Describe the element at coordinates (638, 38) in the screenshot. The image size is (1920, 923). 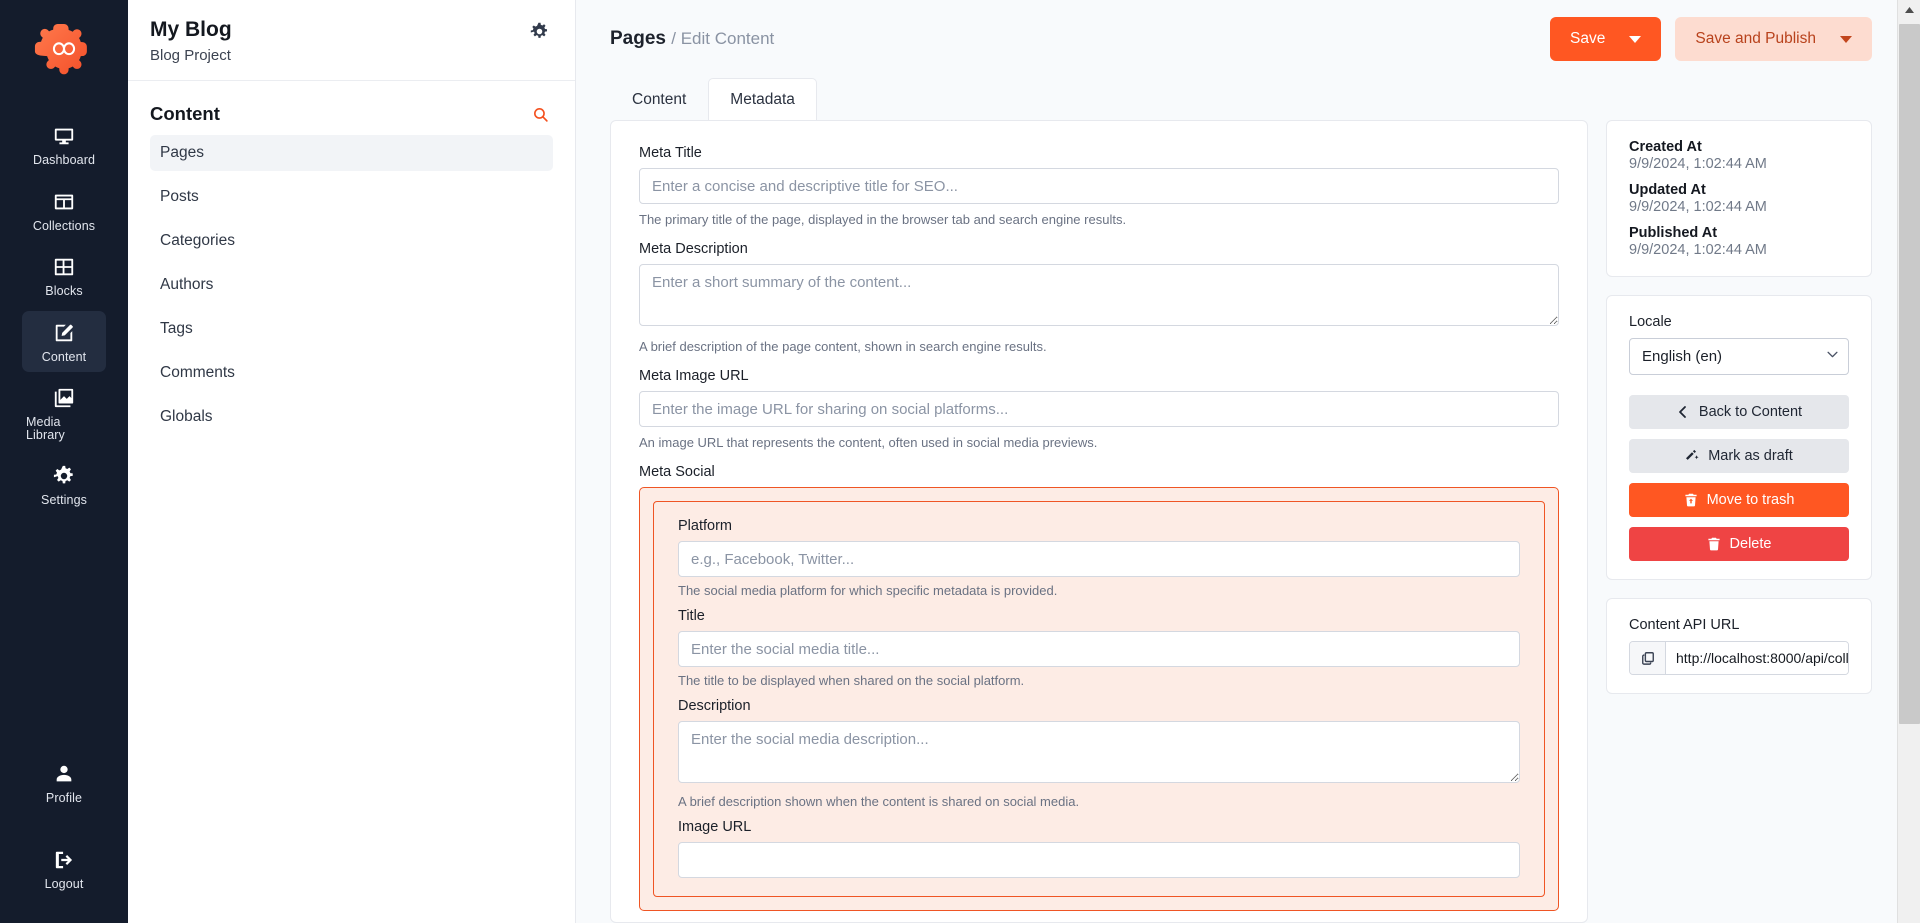
I see `breadcrumb-root: Pages` at that location.